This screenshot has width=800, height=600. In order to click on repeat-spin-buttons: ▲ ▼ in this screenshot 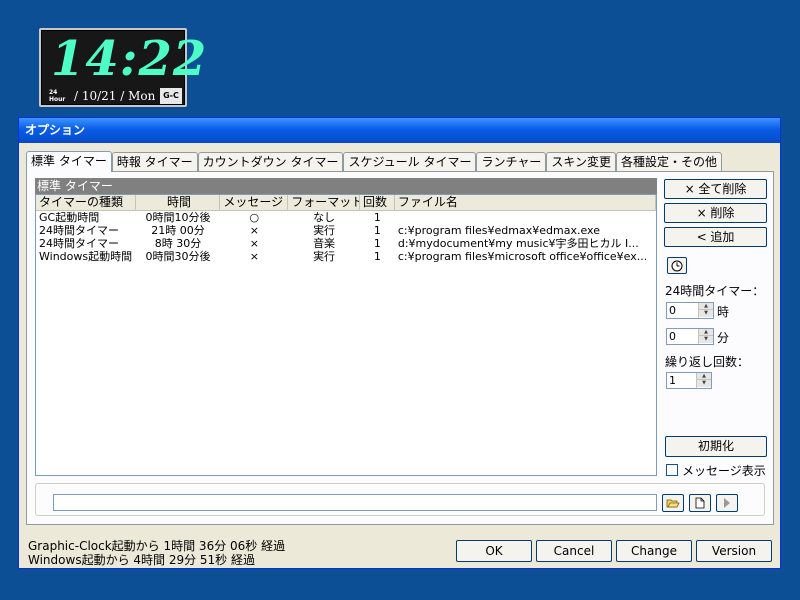, I will do `click(703, 380)`.